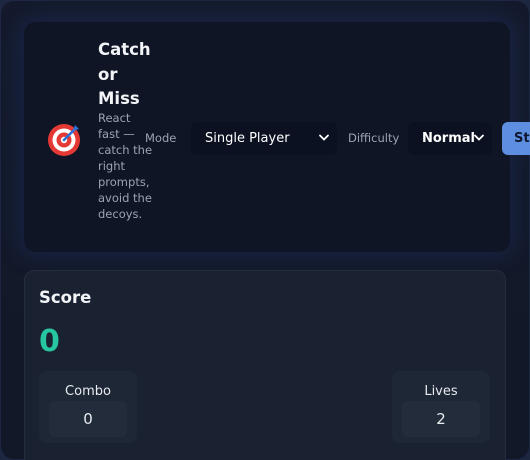  What do you see at coordinates (64, 140) in the screenshot?
I see `target-dart-icon` at bounding box center [64, 140].